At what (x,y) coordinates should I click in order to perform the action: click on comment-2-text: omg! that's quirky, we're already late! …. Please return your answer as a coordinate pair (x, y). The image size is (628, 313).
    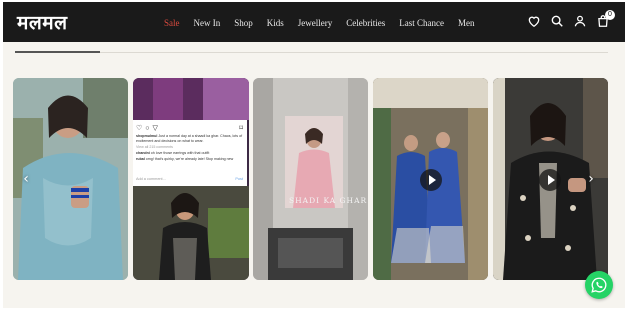
    Looking at the image, I should click on (189, 159).